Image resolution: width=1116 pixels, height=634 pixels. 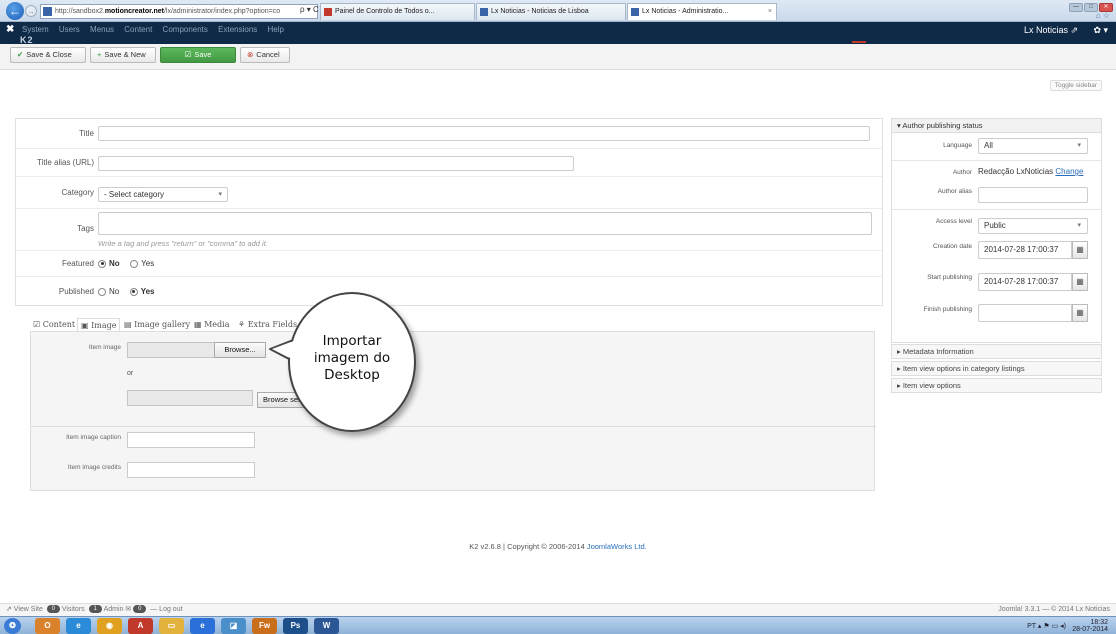 What do you see at coordinates (352, 341) in the screenshot?
I see `callout-line-1: Importar` at bounding box center [352, 341].